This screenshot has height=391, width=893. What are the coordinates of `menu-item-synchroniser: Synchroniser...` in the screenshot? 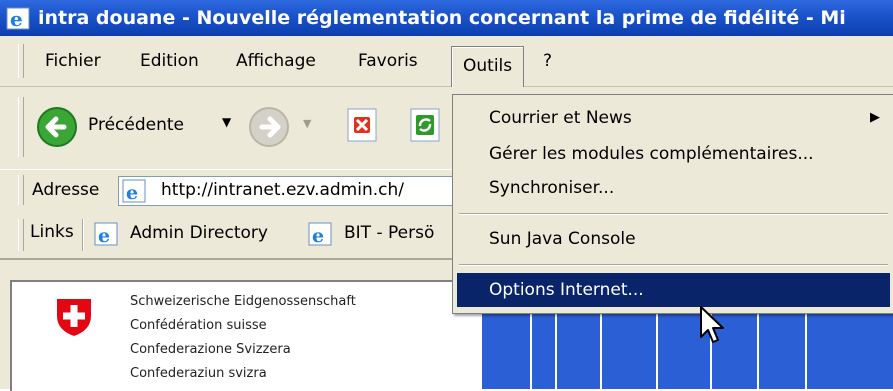 It's located at (673, 188).